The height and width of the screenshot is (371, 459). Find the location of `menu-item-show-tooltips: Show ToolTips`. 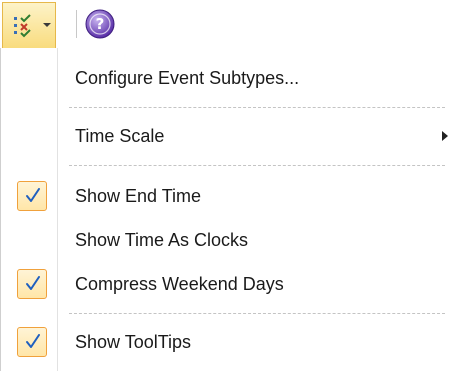

menu-item-show-tooltips: Show ToolTips is located at coordinates (230, 342).